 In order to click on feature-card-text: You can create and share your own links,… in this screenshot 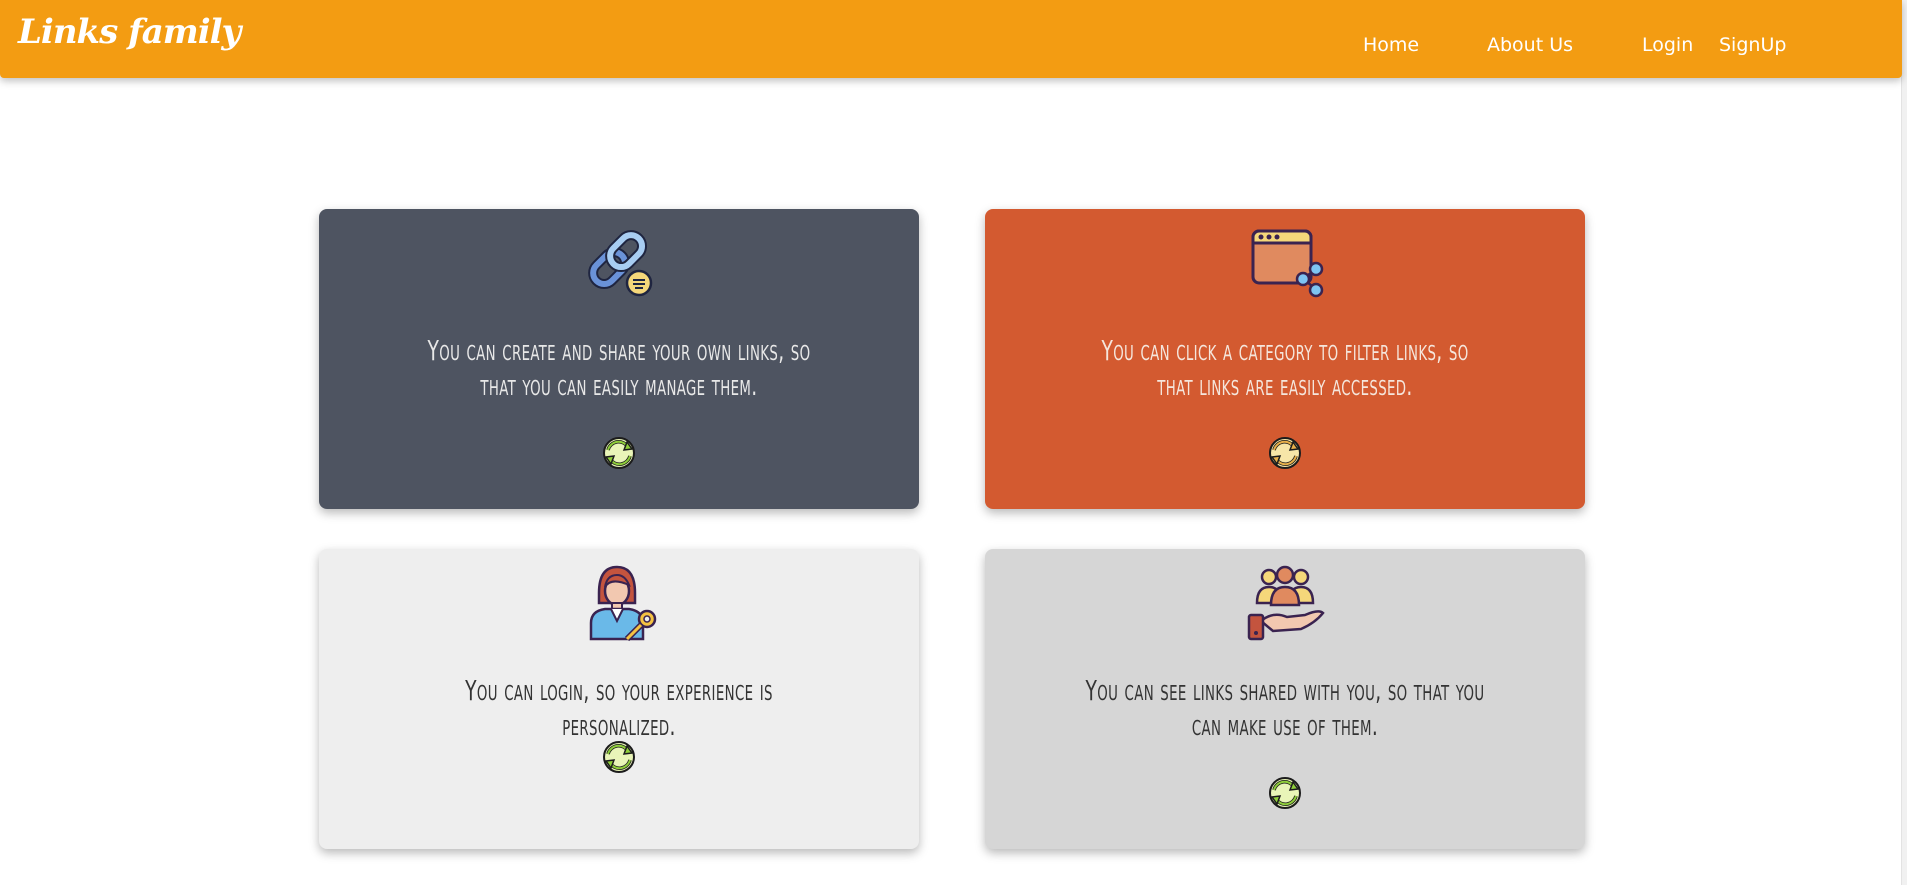, I will do `click(619, 368)`.